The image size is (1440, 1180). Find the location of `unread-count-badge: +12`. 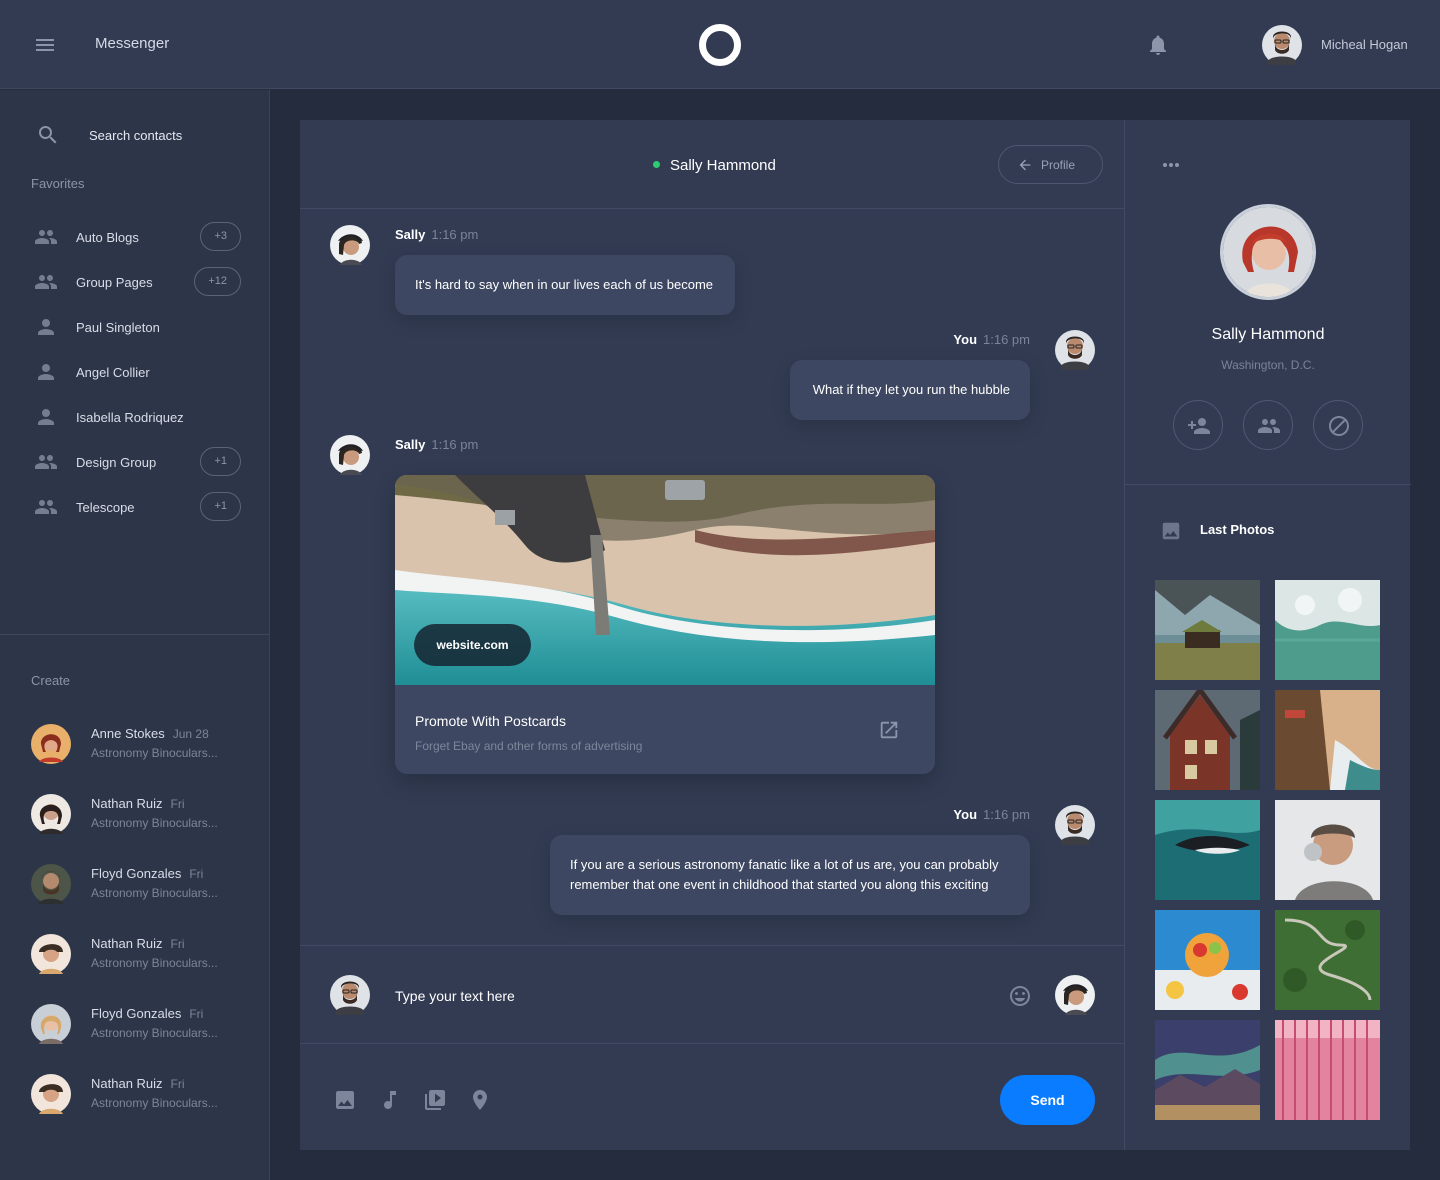

unread-count-badge: +12 is located at coordinates (217, 281).